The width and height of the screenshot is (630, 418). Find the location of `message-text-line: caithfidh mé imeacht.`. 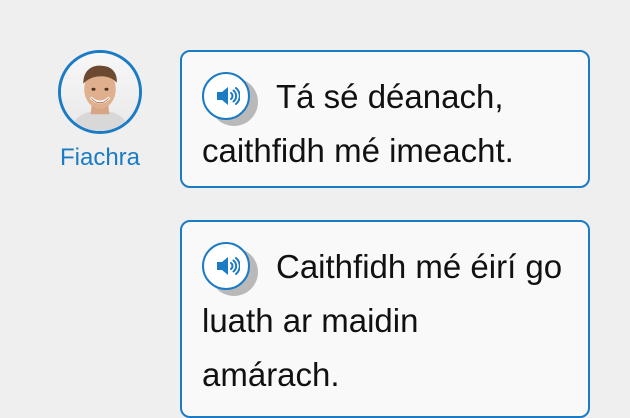

message-text-line: caithfidh mé imeacht. is located at coordinates (358, 150).